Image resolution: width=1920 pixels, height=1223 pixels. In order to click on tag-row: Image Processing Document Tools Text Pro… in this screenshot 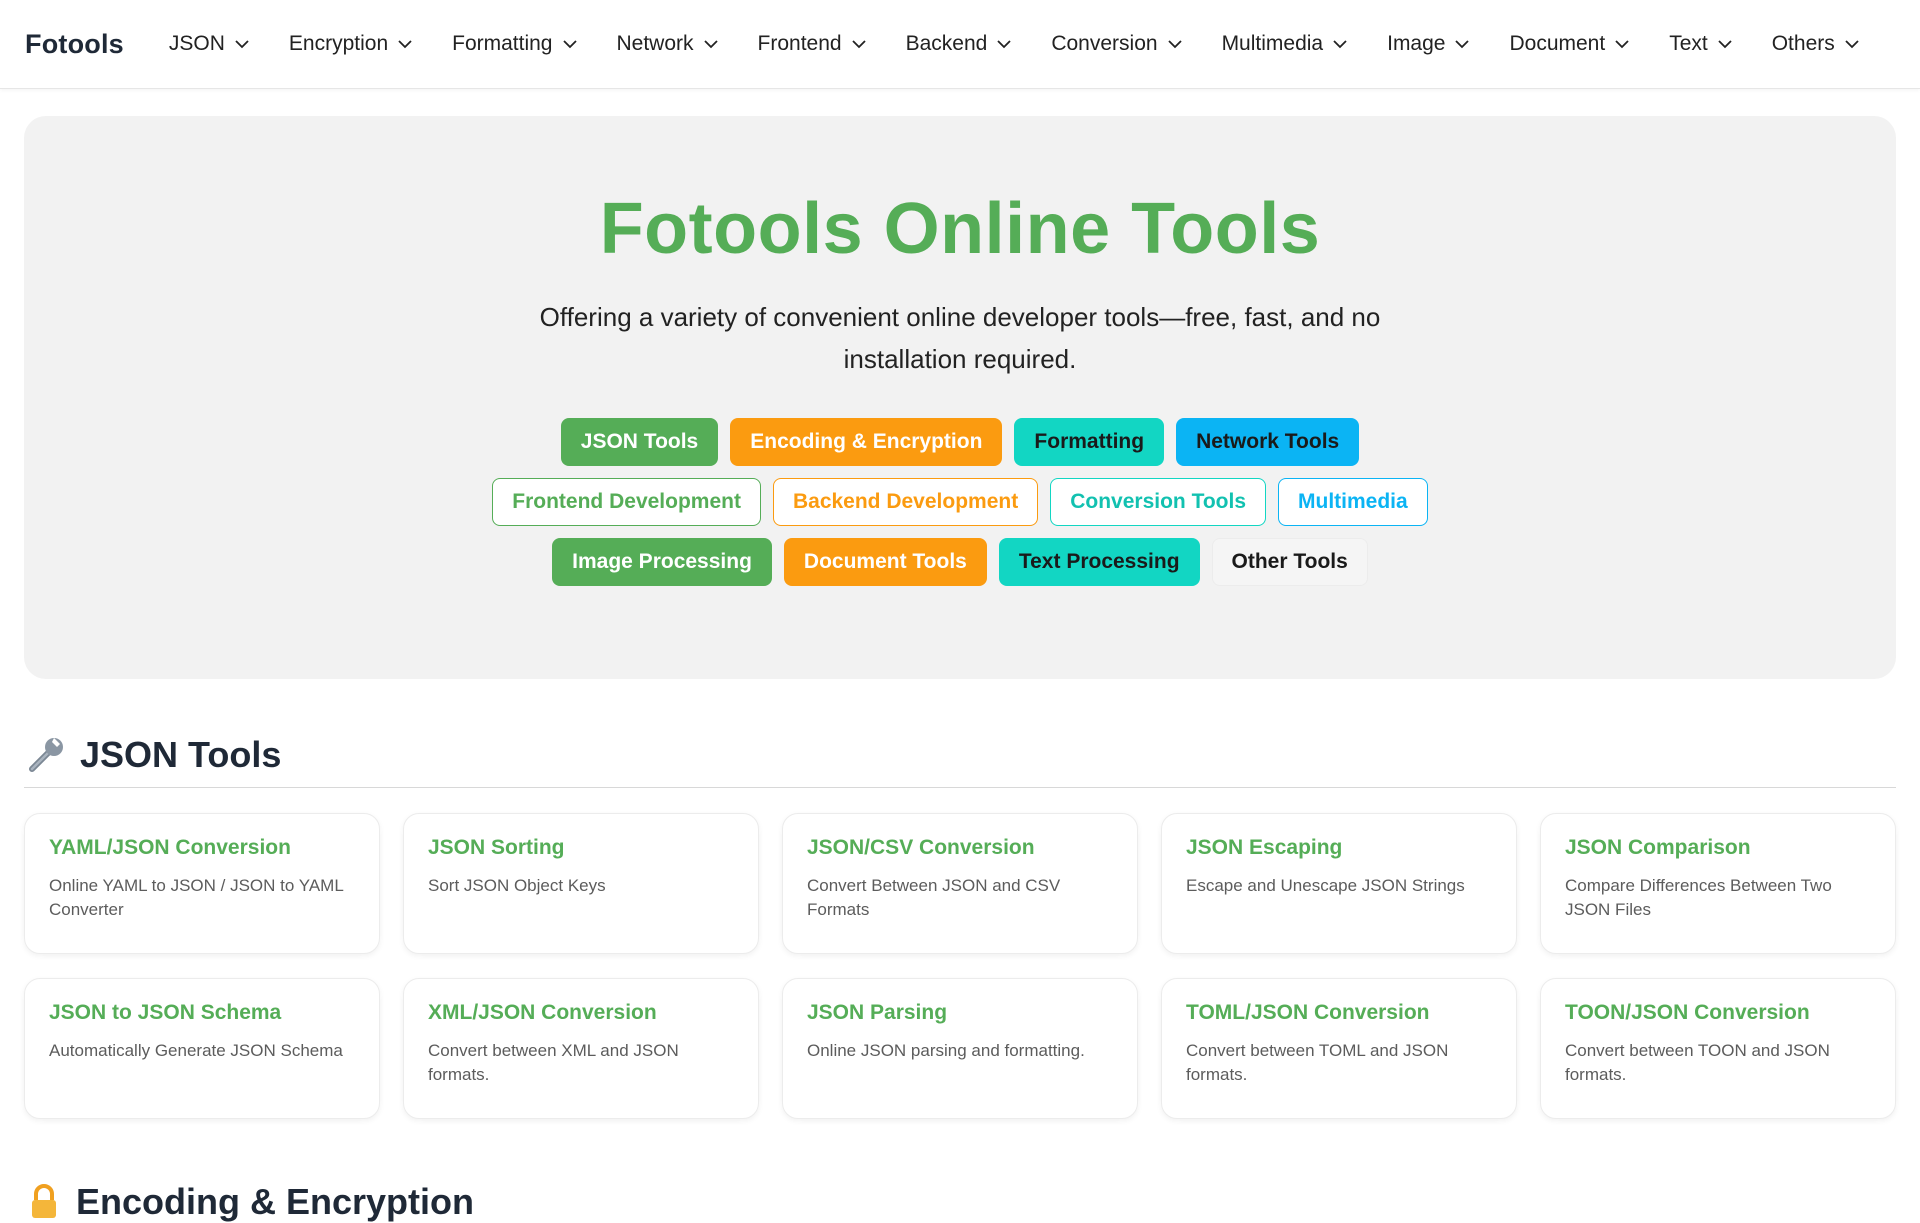, I will do `click(960, 562)`.